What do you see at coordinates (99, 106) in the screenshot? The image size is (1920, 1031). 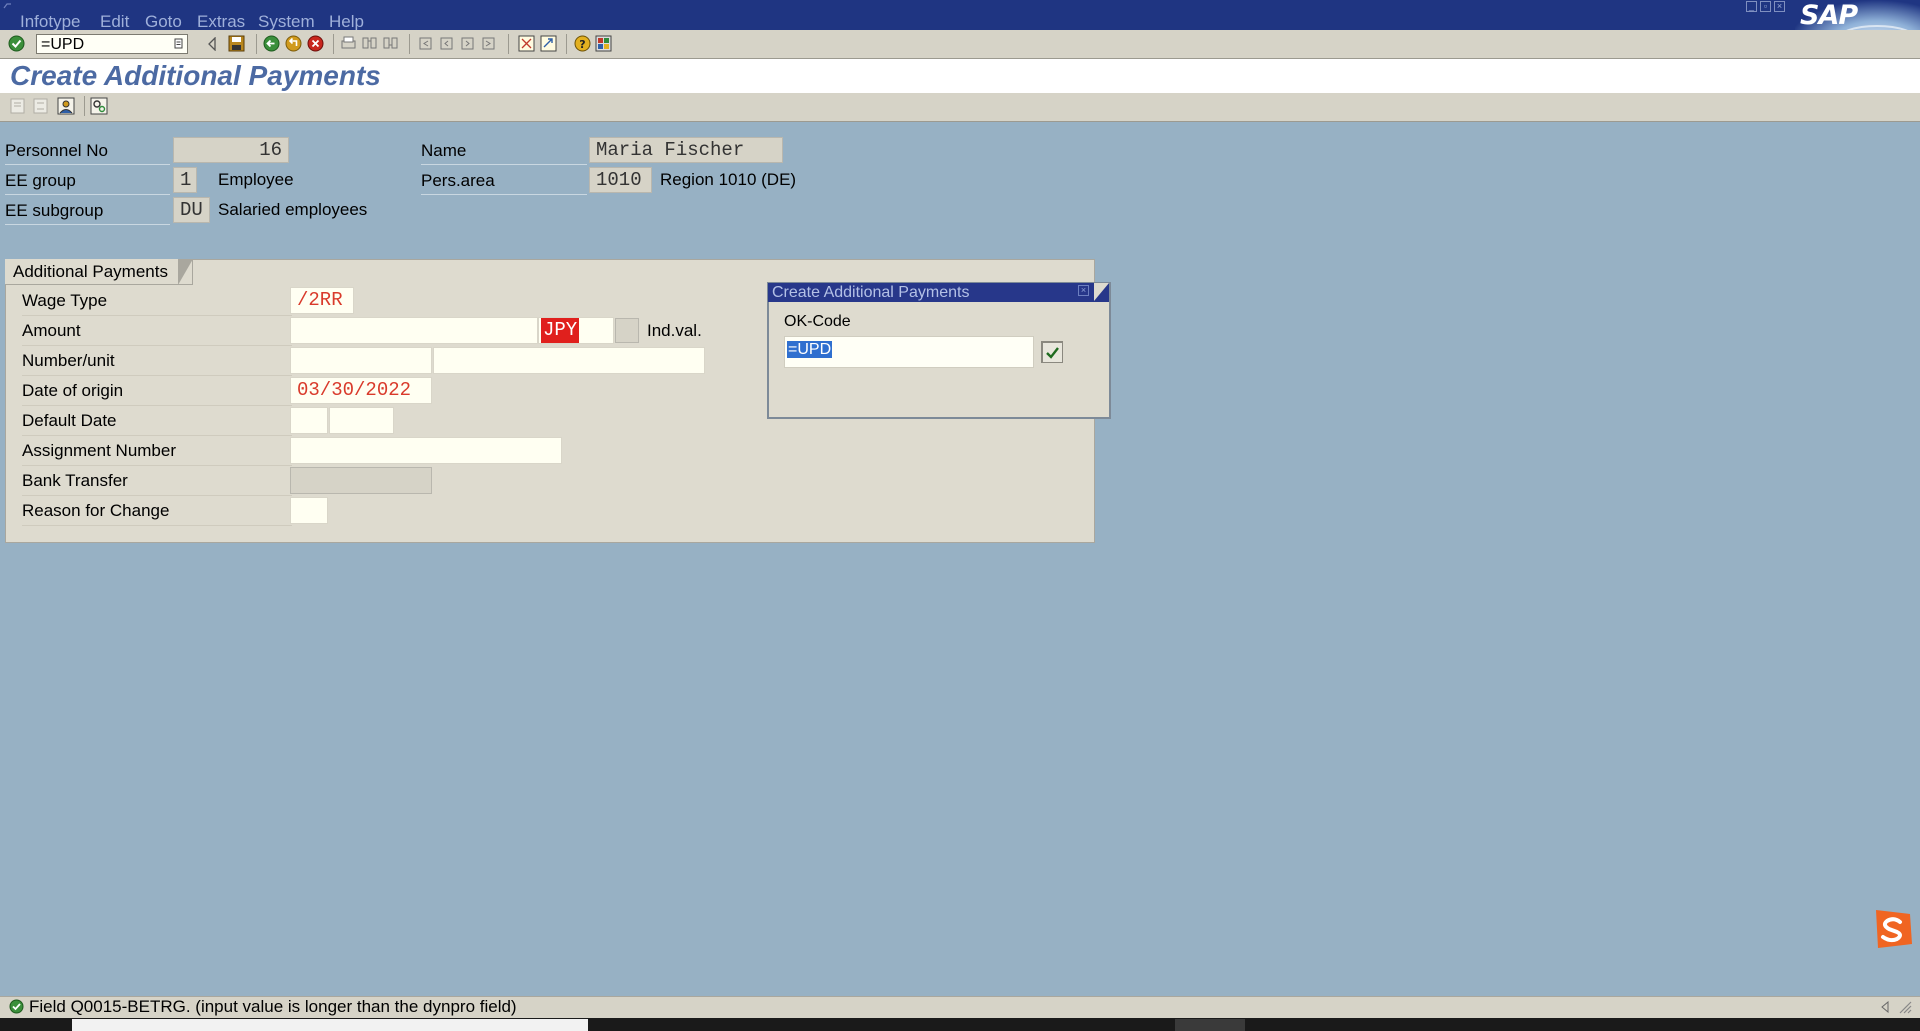 I see `settings-icon` at bounding box center [99, 106].